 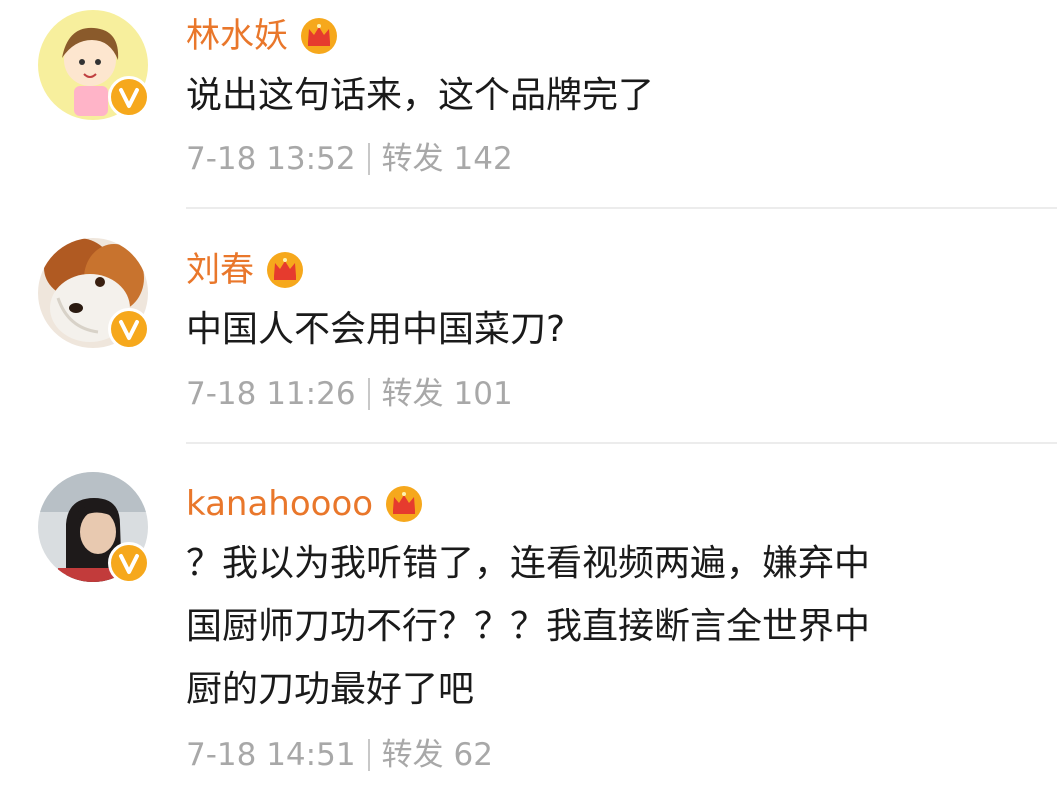 I want to click on comment-meta: 7-18 14:51 转发 62, so click(x=339, y=755).